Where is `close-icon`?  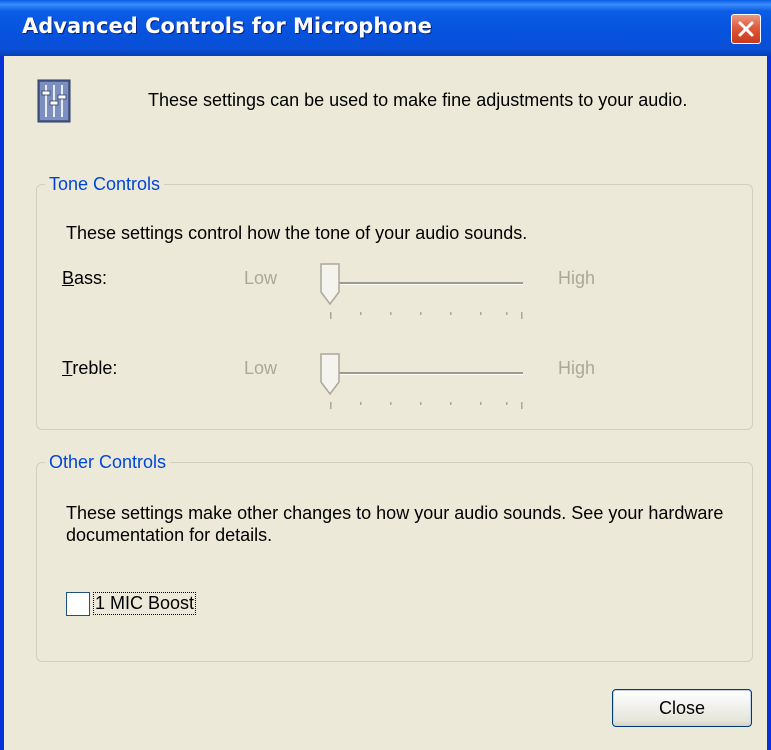
close-icon is located at coordinates (746, 29).